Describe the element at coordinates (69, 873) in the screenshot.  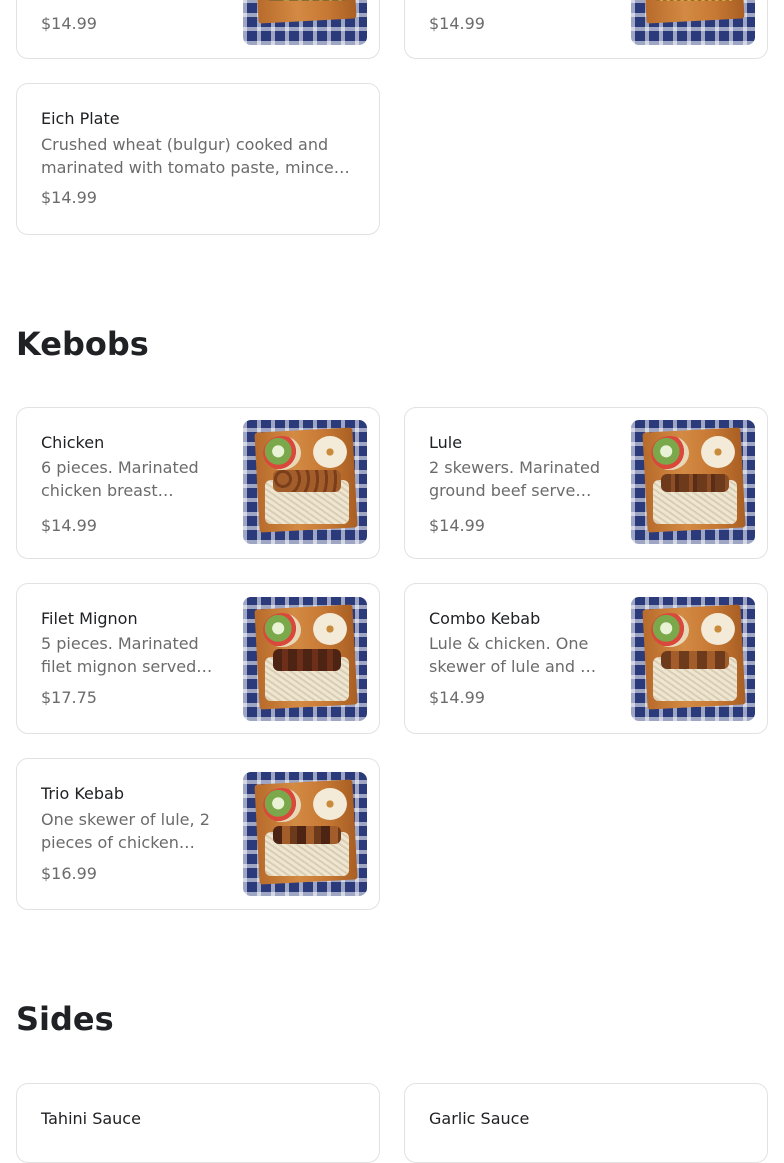
I see `menu-item-price: $16.99` at that location.